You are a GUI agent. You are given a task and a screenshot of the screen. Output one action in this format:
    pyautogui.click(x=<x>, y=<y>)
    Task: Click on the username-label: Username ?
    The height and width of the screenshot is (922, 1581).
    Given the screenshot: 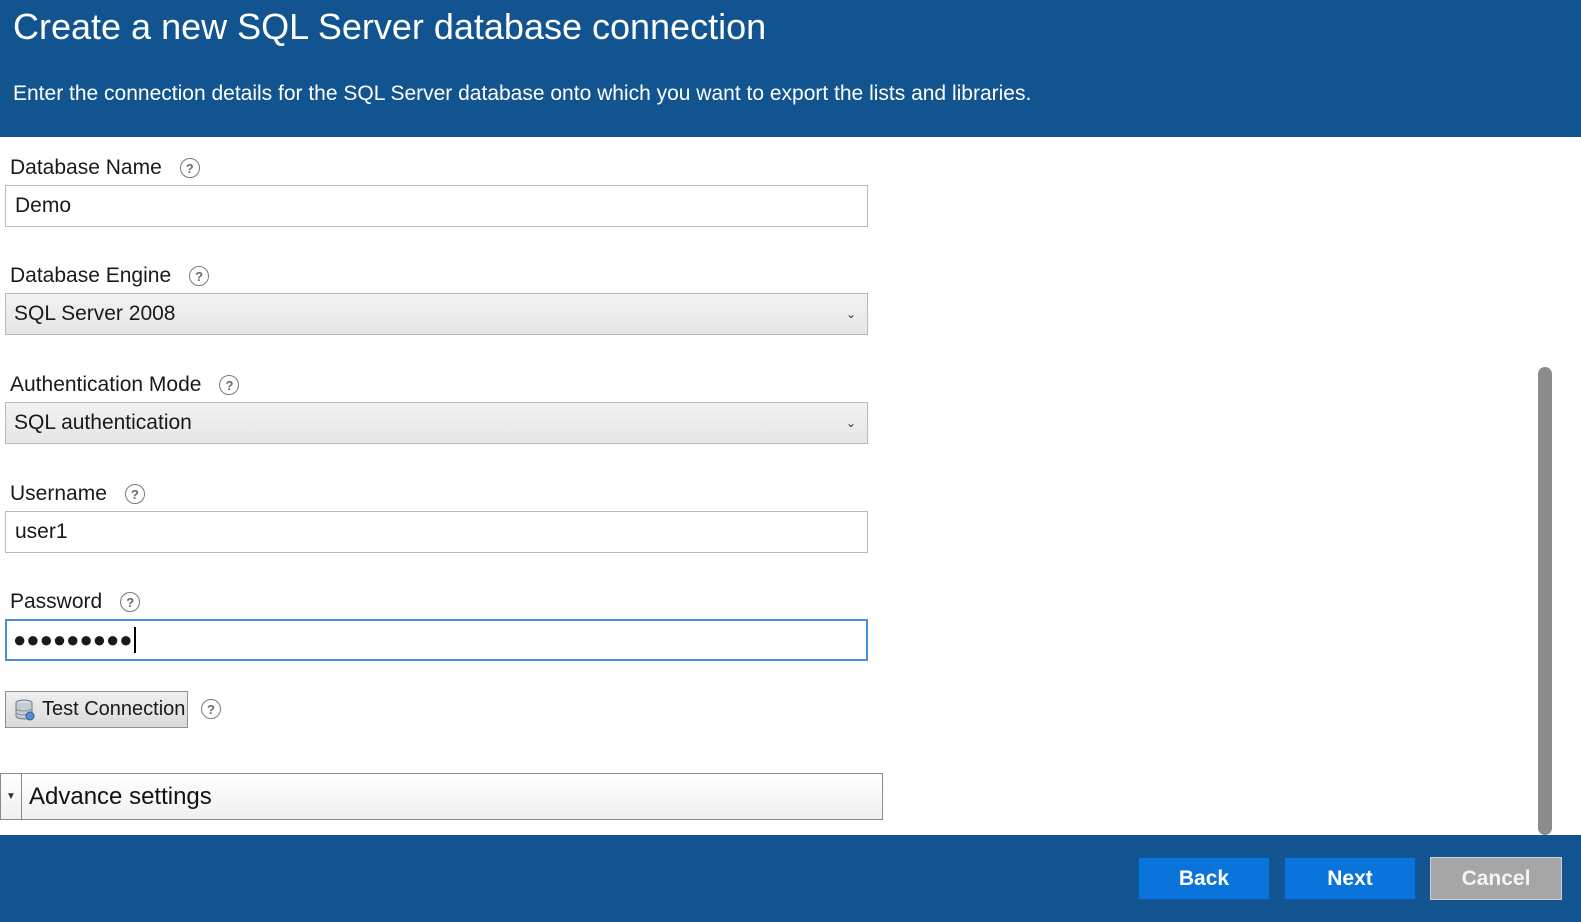 What is the action you would take?
    pyautogui.click(x=77, y=494)
    